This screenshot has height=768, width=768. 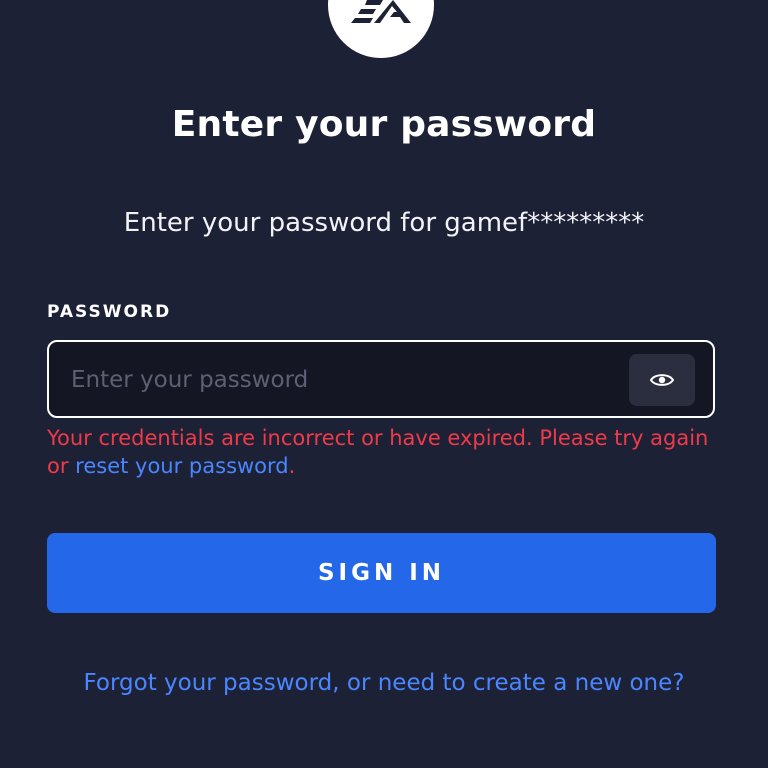 I want to click on eye-icon, so click(x=662, y=380).